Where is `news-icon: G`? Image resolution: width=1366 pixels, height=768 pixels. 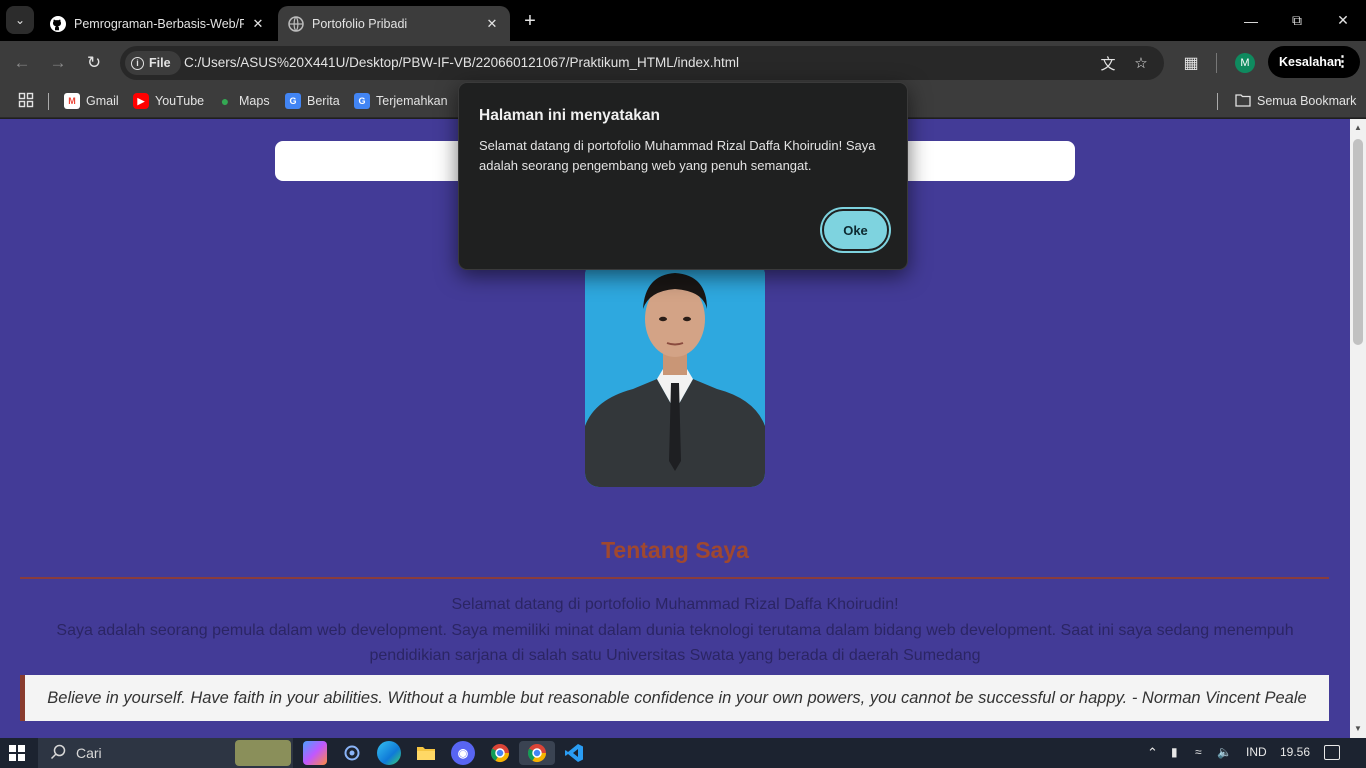
news-icon: G is located at coordinates (293, 101).